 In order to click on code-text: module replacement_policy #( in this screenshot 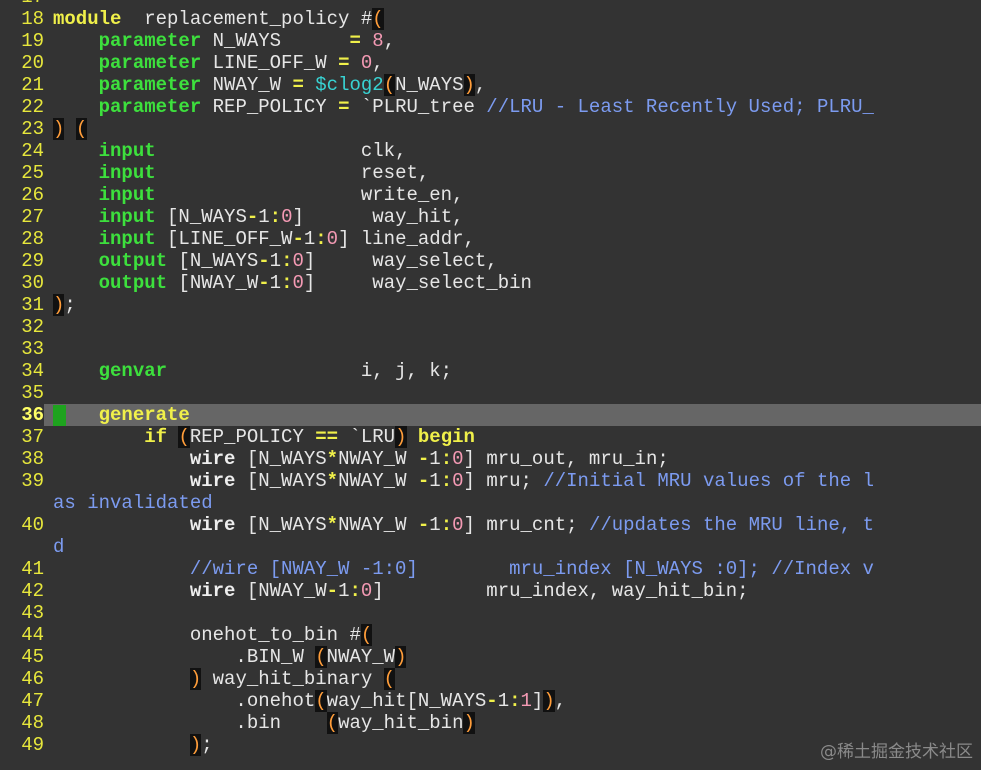, I will do `click(218, 19)`.